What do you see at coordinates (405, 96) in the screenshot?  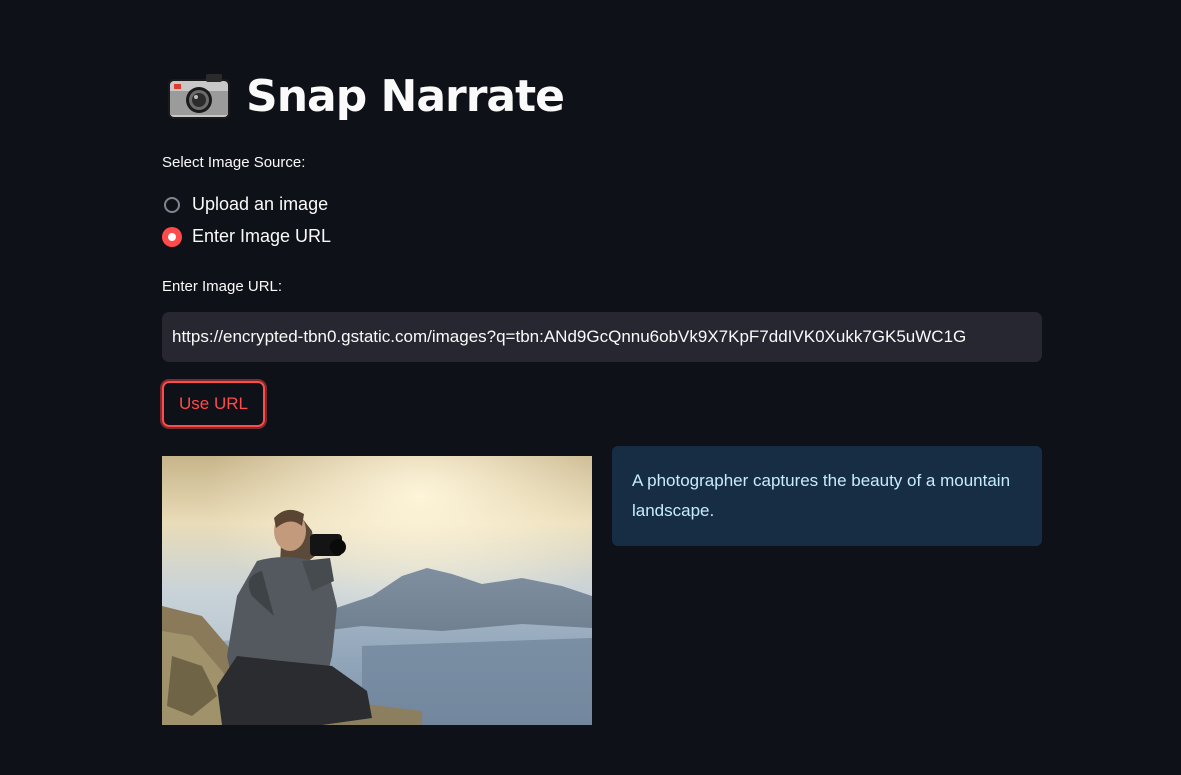 I see `page-title: Snap Narrate` at bounding box center [405, 96].